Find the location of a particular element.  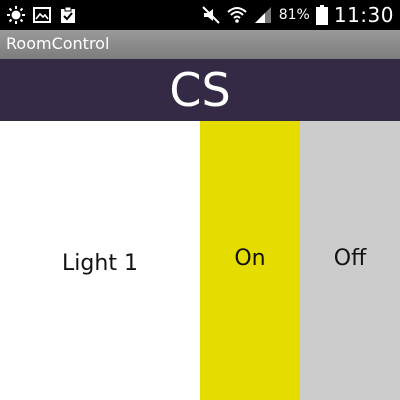

app-title: RoomControl is located at coordinates (58, 43).